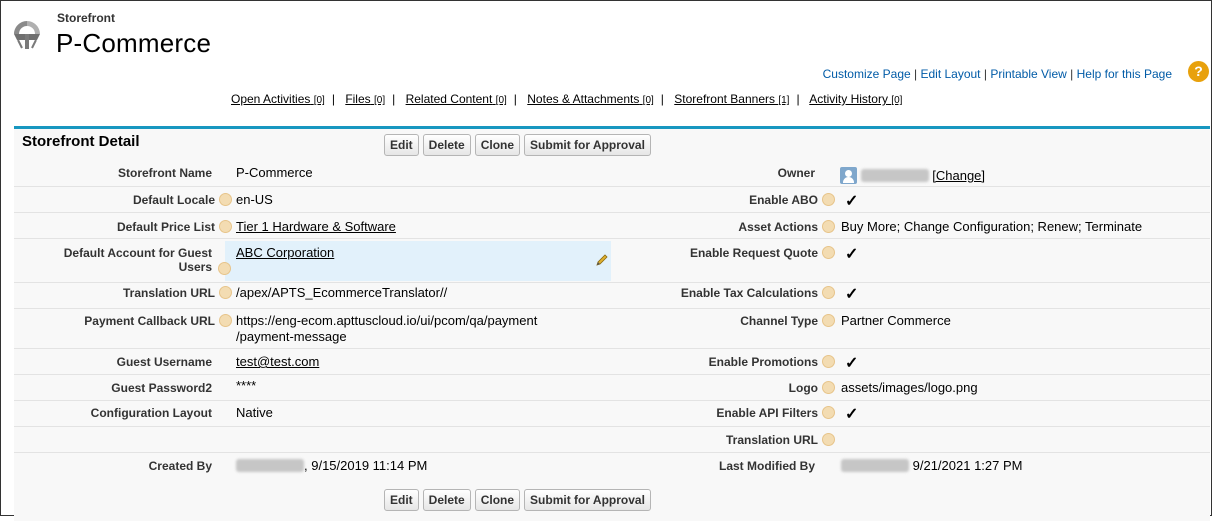  Describe the element at coordinates (896, 320) in the screenshot. I see `field-value-channel-type: Partner Commerce` at that location.